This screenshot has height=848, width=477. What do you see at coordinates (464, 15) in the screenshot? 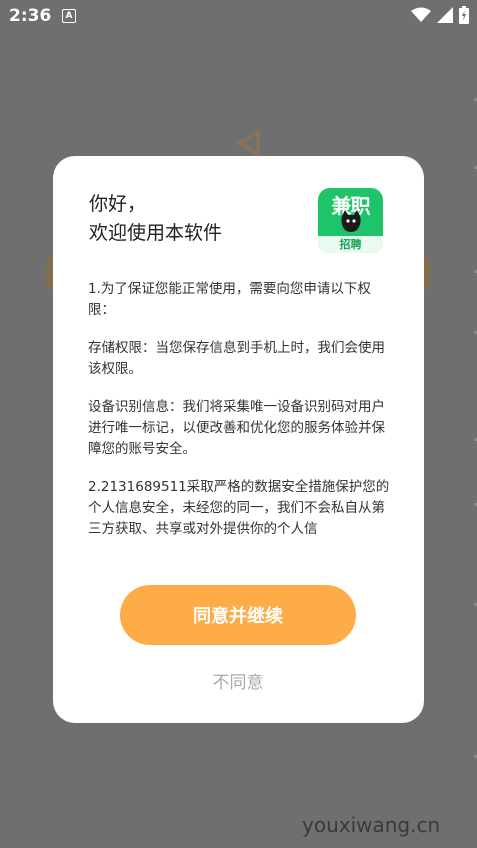
I see `battery-icon` at bounding box center [464, 15].